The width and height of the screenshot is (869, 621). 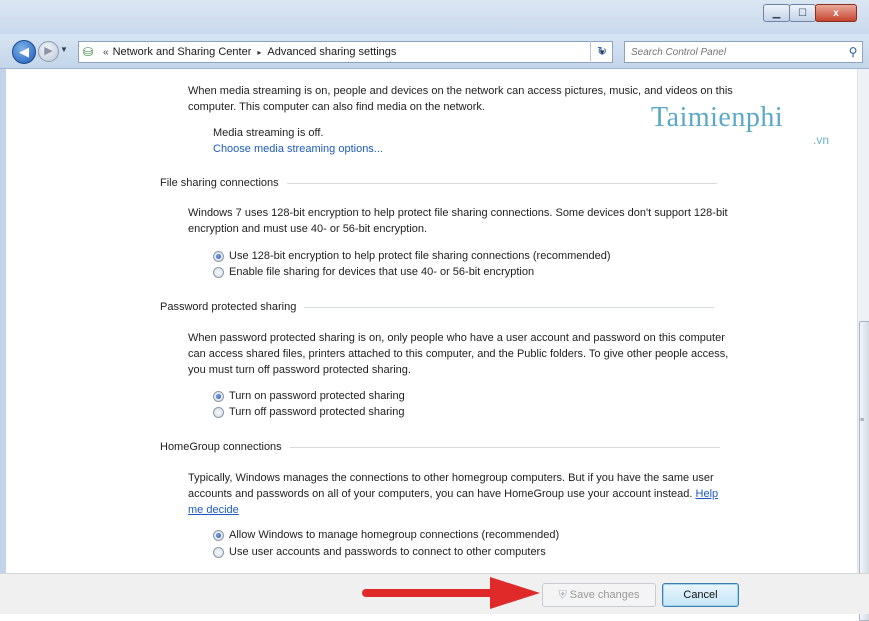 I want to click on minimize-button: ▁, so click(x=776, y=13).